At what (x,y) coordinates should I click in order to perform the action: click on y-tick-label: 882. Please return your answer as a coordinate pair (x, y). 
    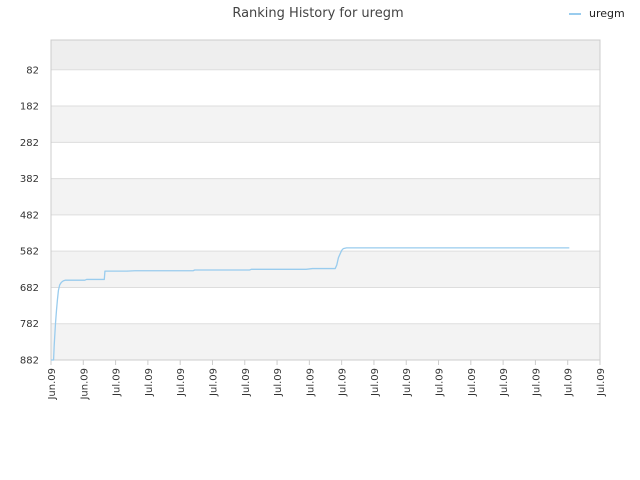
    Looking at the image, I should click on (29, 361).